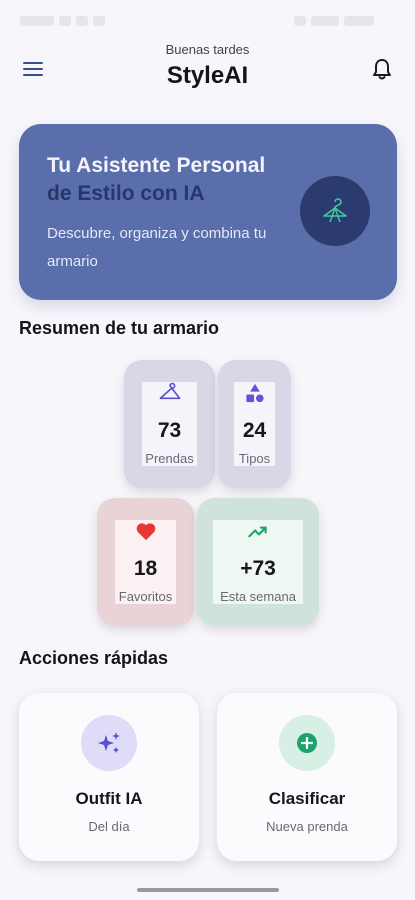 The image size is (415, 900). I want to click on stat-label: Favoritos, so click(145, 596).